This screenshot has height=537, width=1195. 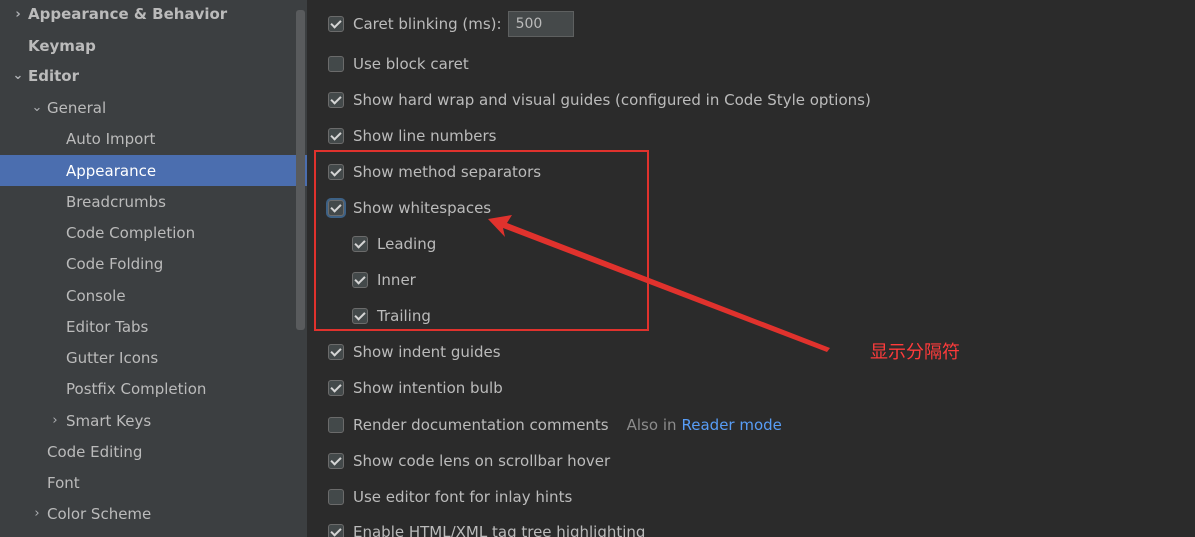 What do you see at coordinates (336, 530) in the screenshot?
I see `tag-tree-checkbox` at bounding box center [336, 530].